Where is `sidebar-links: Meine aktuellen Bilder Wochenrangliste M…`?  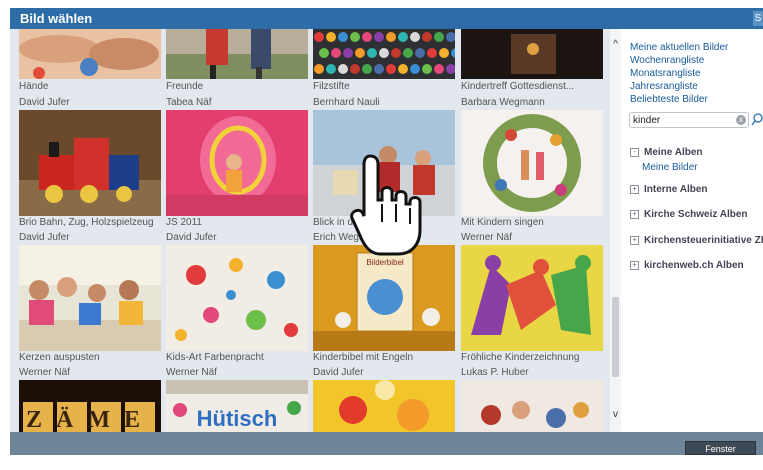
sidebar-links: Meine aktuellen Bilder Wochenrangliste M… is located at coordinates (679, 73).